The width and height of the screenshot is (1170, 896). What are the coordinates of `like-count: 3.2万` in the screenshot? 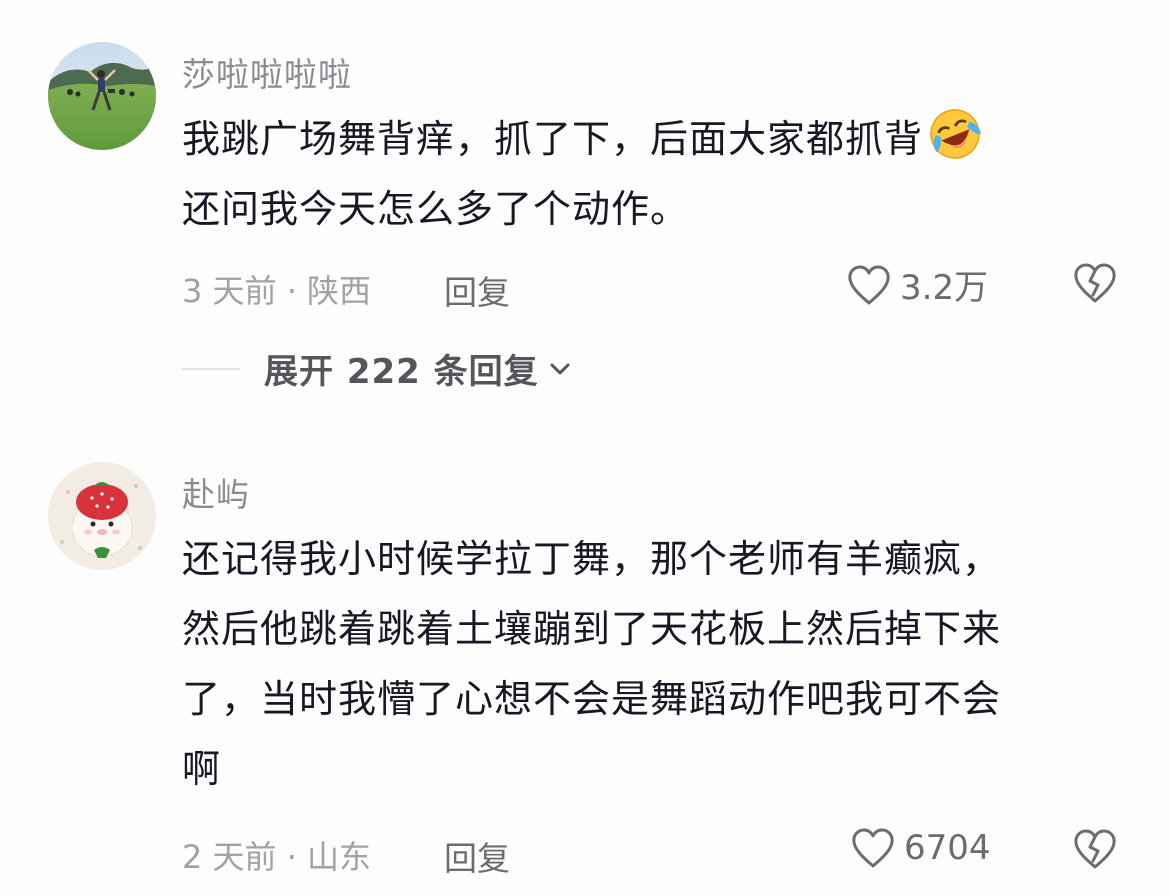 It's located at (944, 288).